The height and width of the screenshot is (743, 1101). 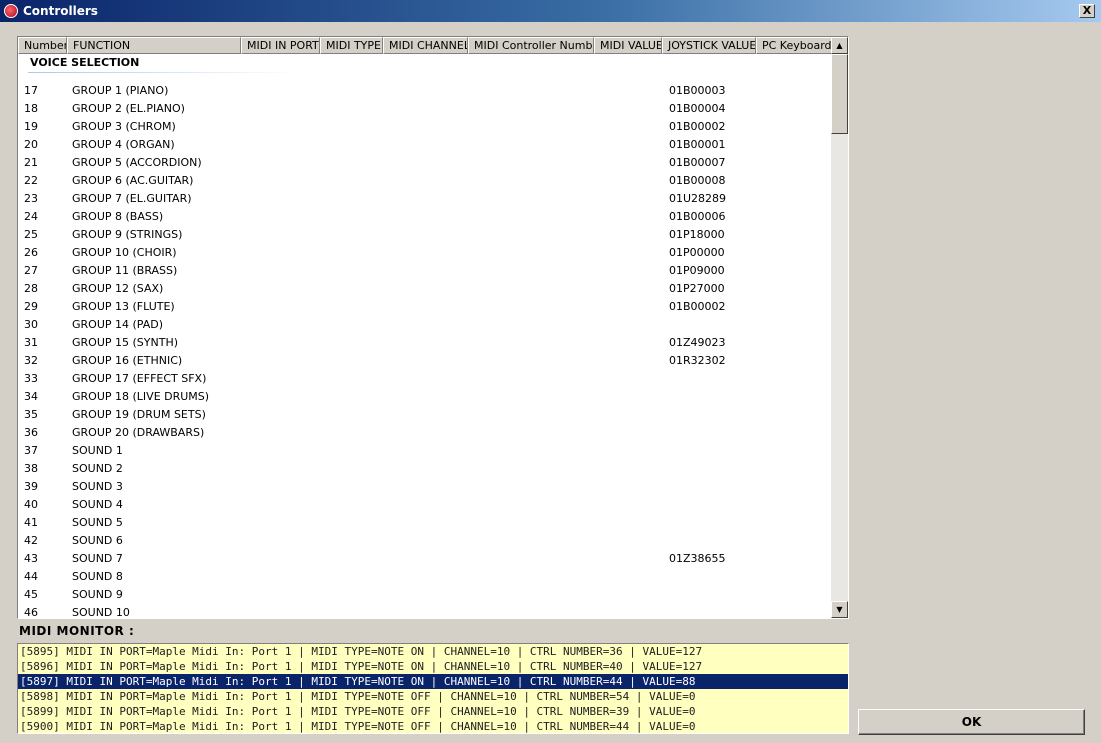 I want to click on row-function: SOUND 9, so click(x=97, y=594).